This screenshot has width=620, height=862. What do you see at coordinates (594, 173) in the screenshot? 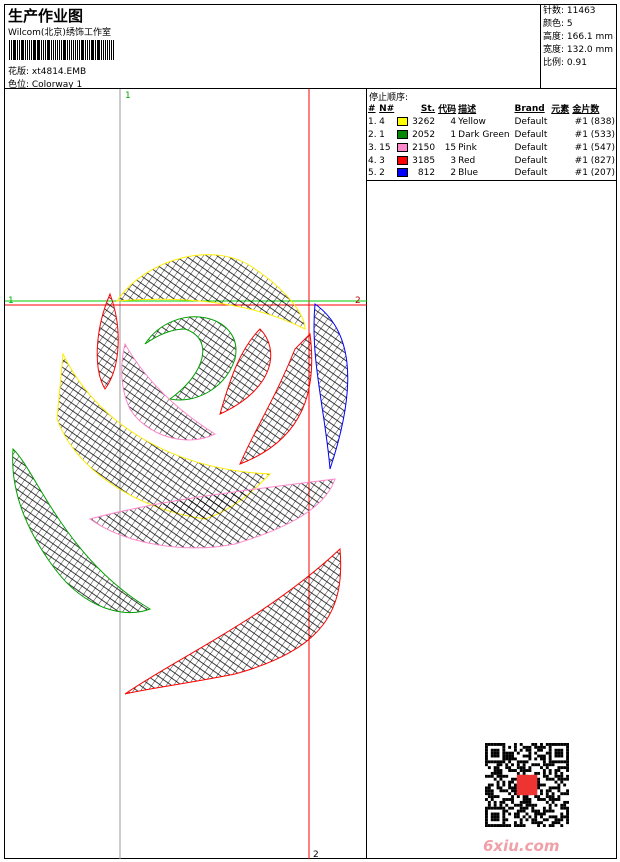
I see `cell-seq: #1 (207)` at bounding box center [594, 173].